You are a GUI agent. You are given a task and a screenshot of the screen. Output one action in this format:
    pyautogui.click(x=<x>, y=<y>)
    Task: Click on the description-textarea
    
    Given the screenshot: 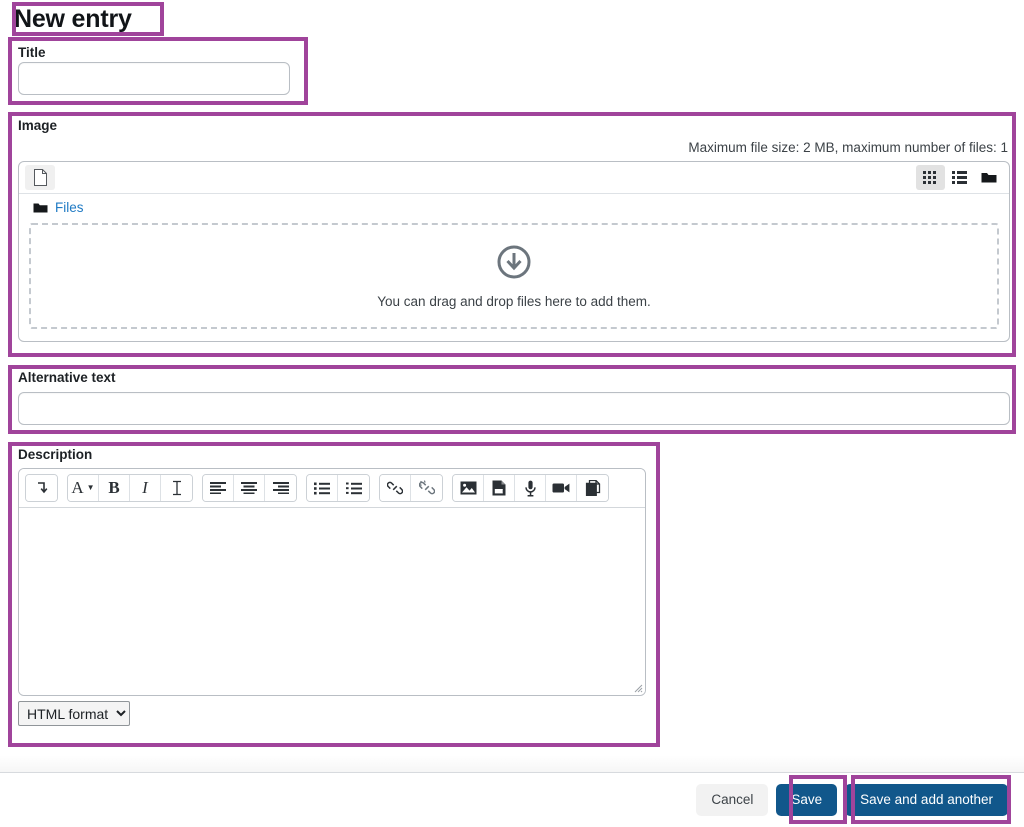 What is the action you would take?
    pyautogui.click(x=332, y=601)
    